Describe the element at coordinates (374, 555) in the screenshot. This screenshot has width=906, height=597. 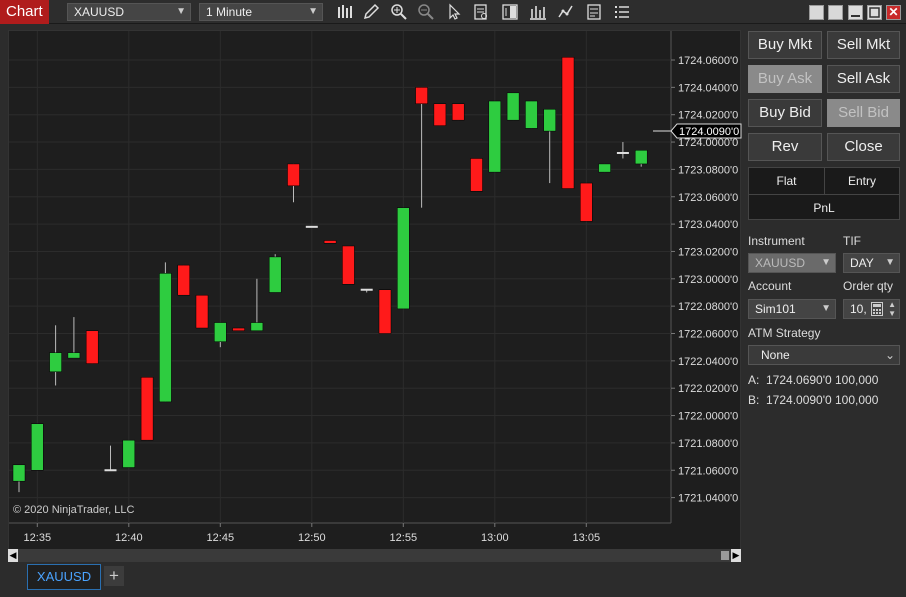
I see `chart-scrollbar: ◀ ▶` at that location.